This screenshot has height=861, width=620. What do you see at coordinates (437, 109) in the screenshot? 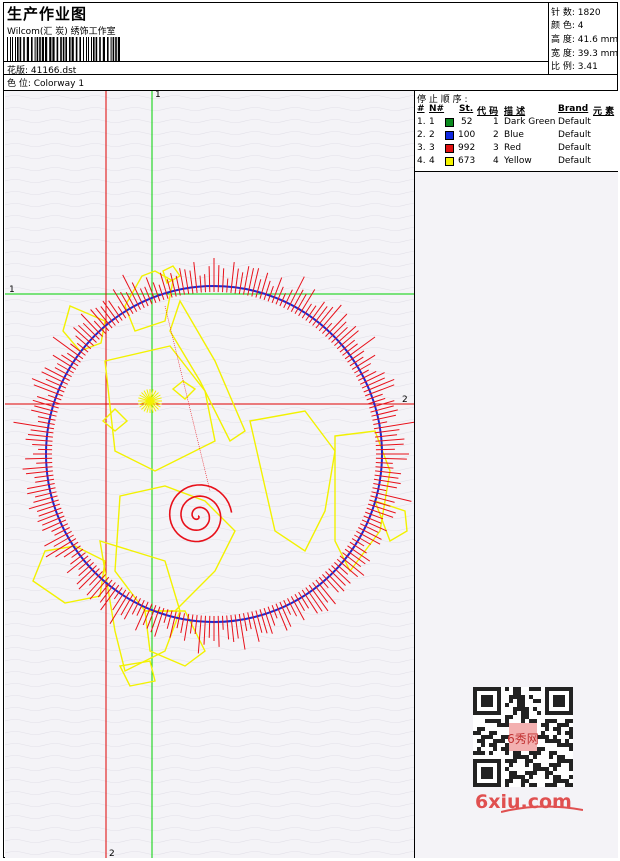
I see `col-header-needle: N#` at bounding box center [437, 109].